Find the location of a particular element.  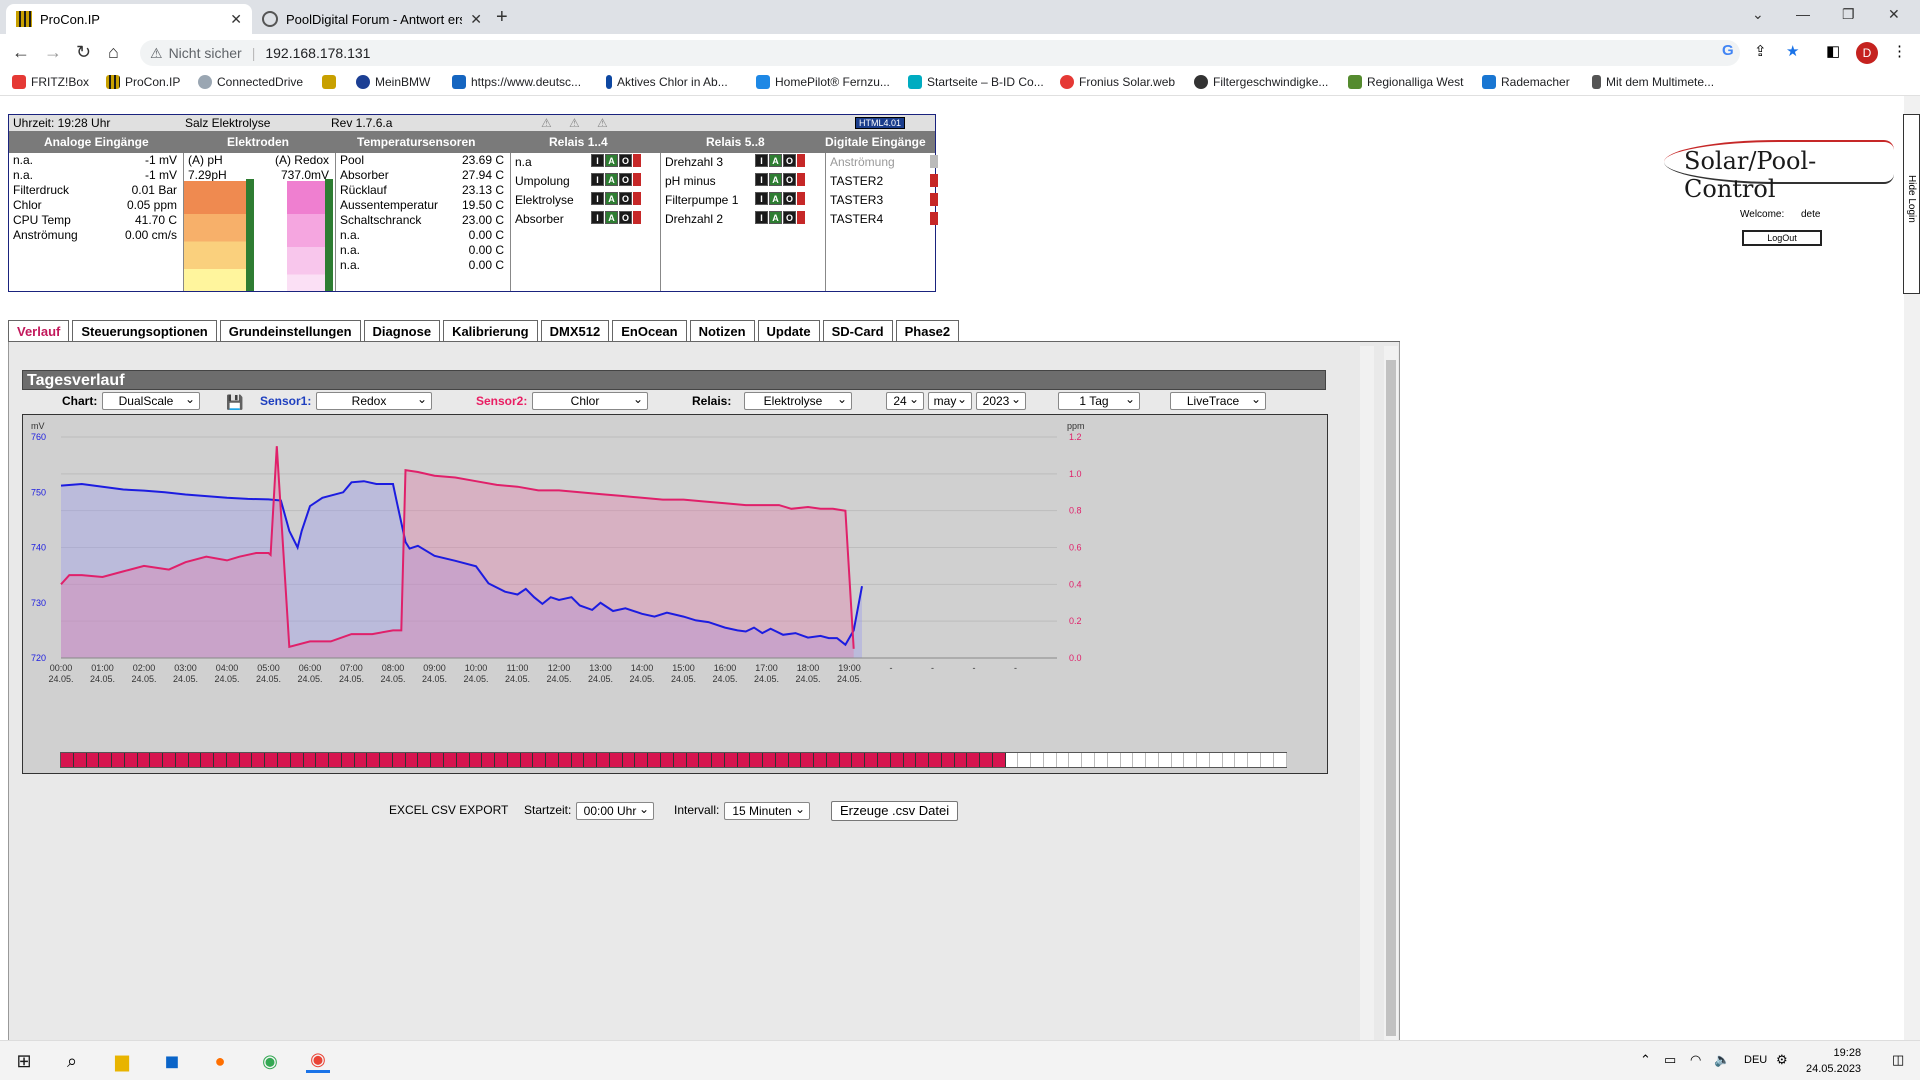

close-window-icon: ✕ is located at coordinates (1894, 14).